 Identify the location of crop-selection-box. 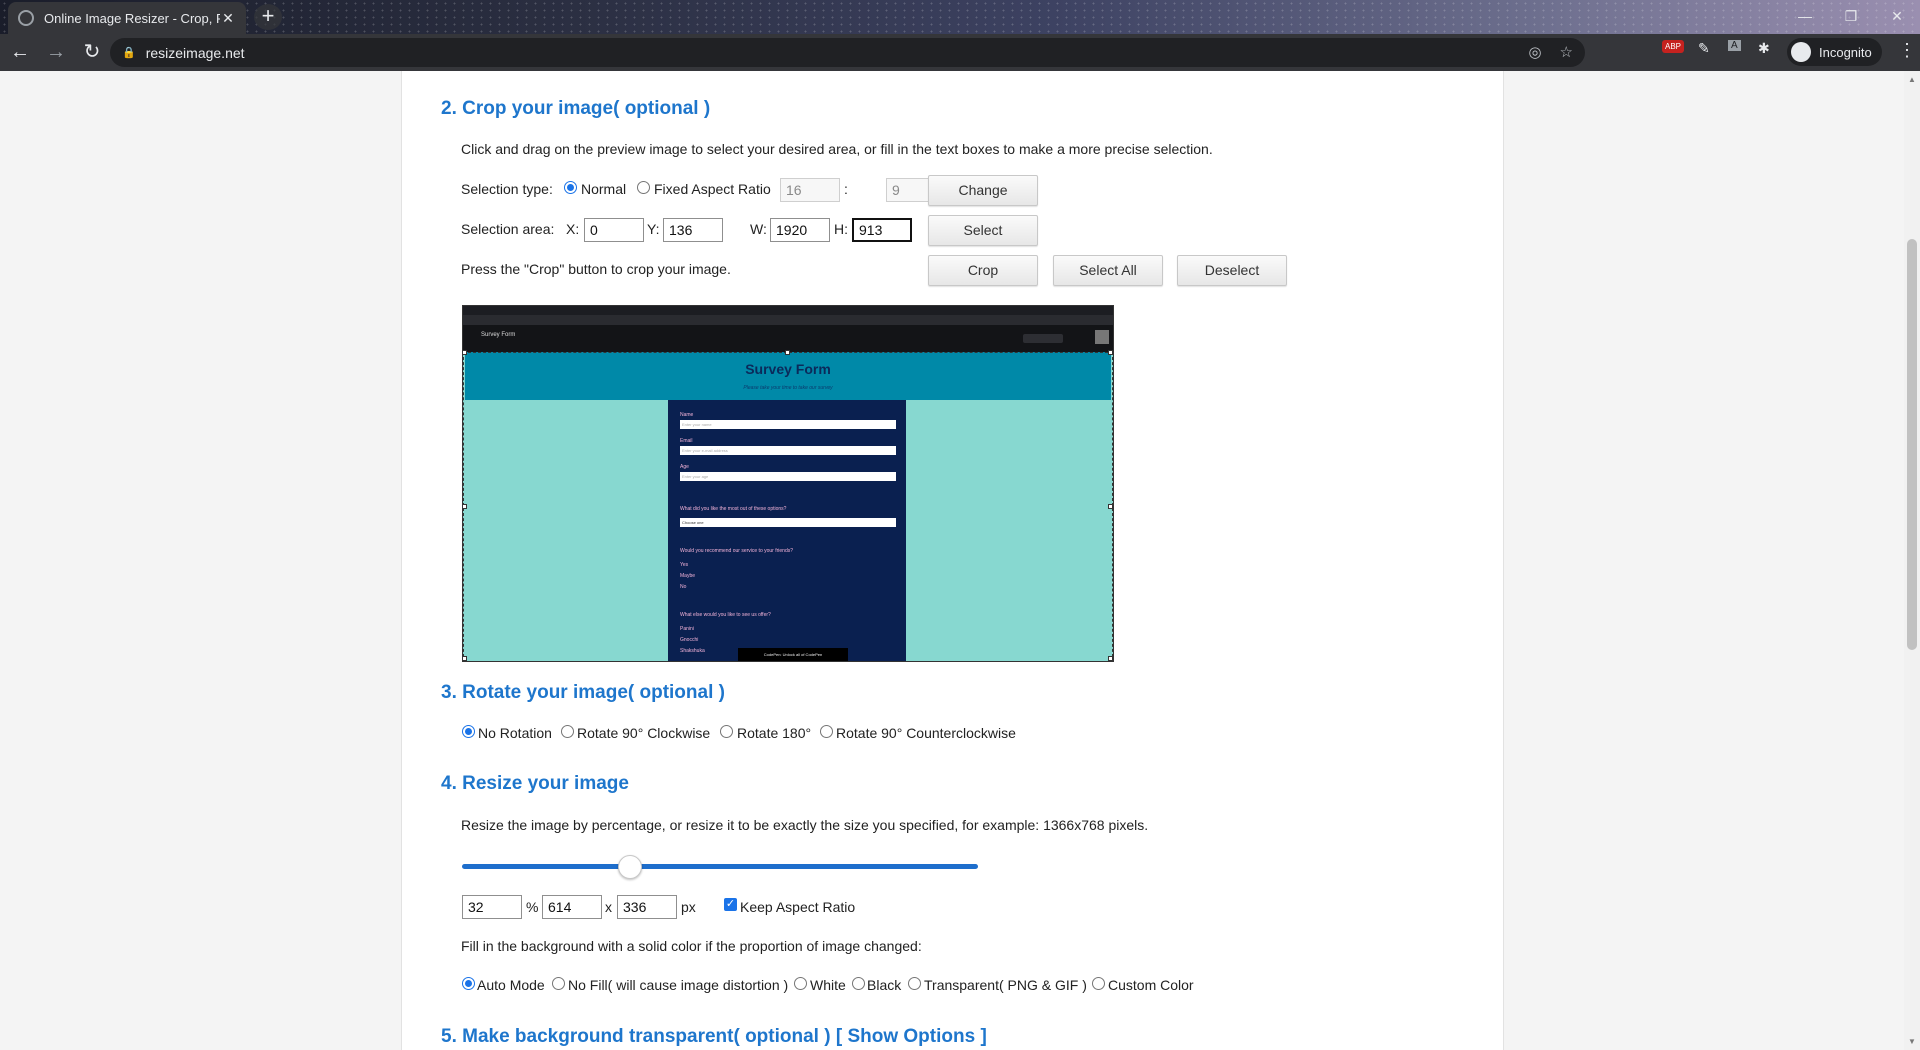
(788, 506).